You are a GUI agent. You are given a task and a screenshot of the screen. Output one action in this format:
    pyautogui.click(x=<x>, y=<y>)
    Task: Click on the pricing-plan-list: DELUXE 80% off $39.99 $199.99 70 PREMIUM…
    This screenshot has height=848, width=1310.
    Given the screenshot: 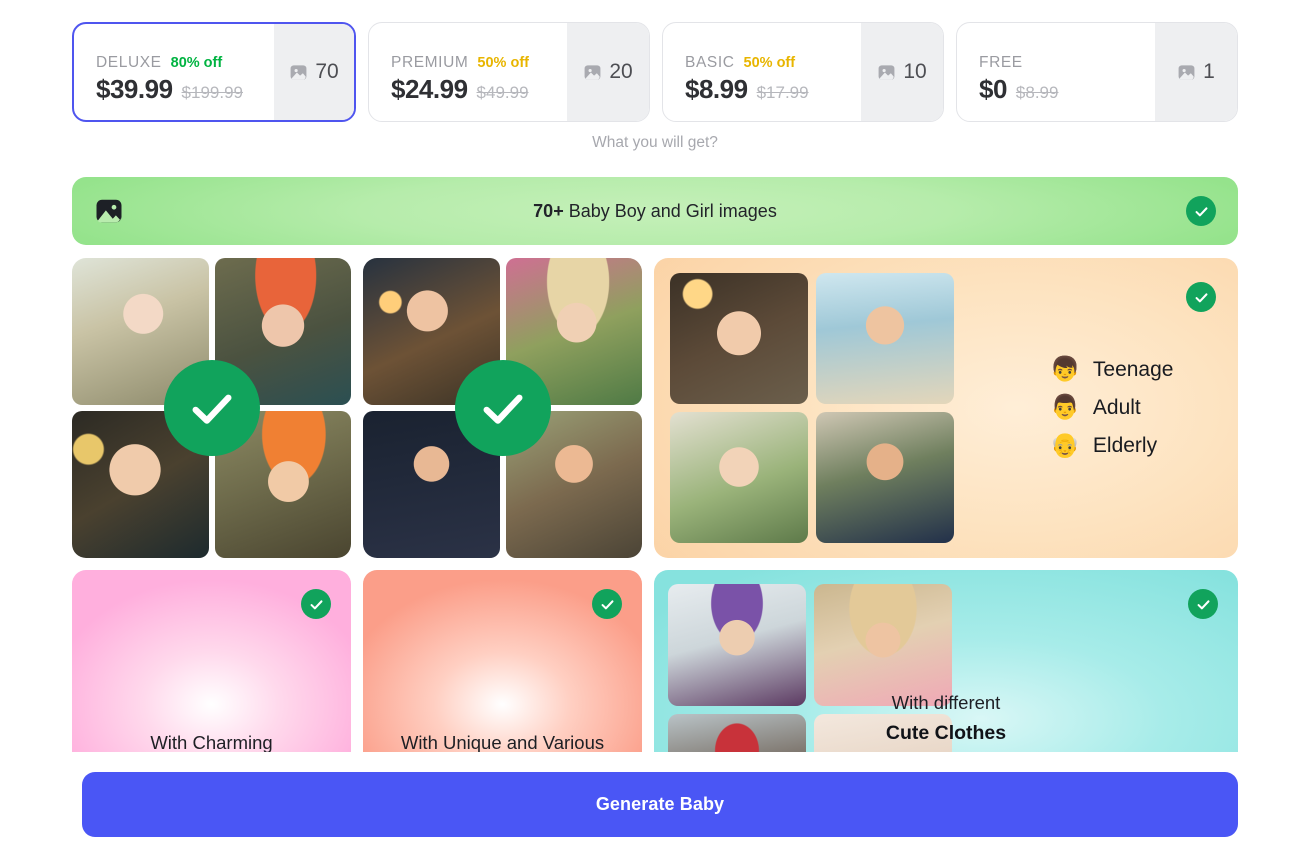 What is the action you would take?
    pyautogui.click(x=655, y=72)
    